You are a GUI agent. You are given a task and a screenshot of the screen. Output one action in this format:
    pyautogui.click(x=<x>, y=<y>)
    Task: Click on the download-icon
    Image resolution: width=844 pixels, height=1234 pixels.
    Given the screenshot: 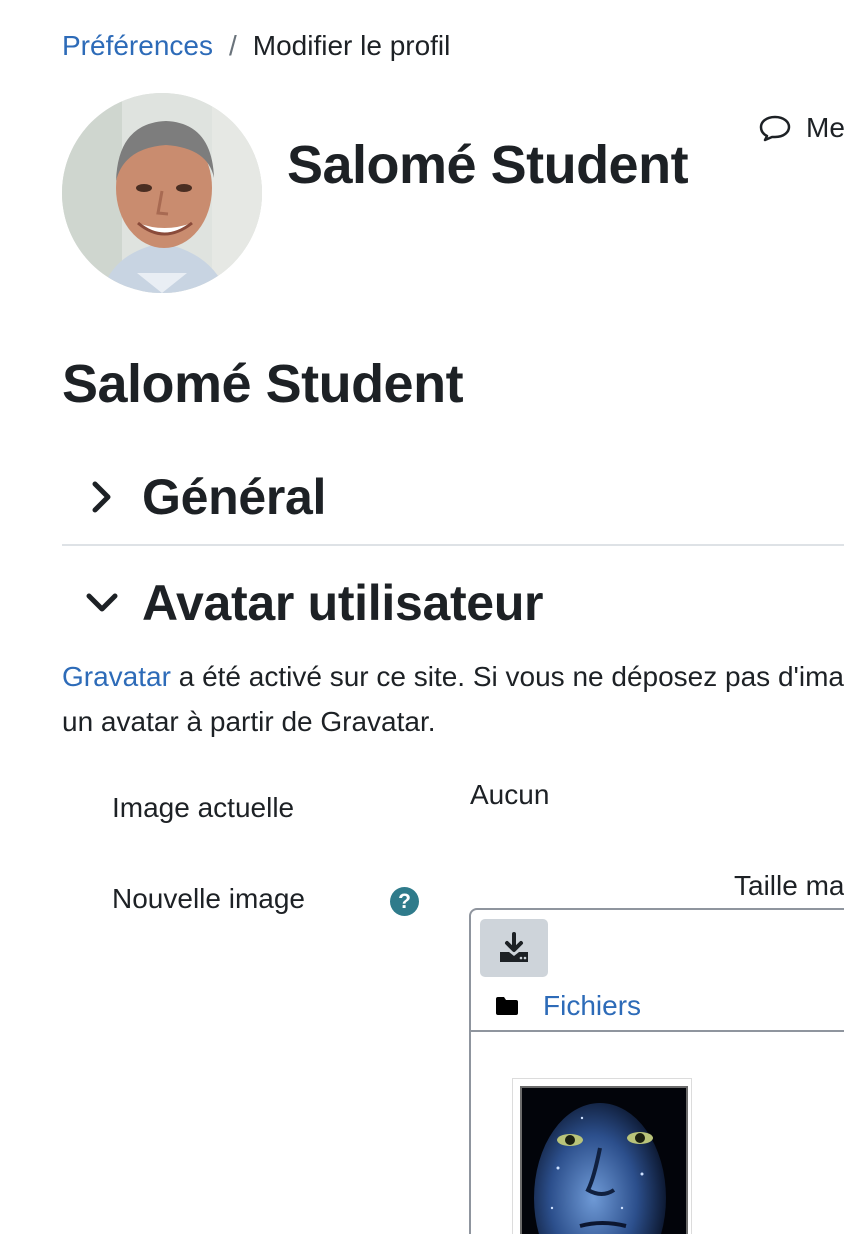 What is the action you would take?
    pyautogui.click(x=514, y=947)
    